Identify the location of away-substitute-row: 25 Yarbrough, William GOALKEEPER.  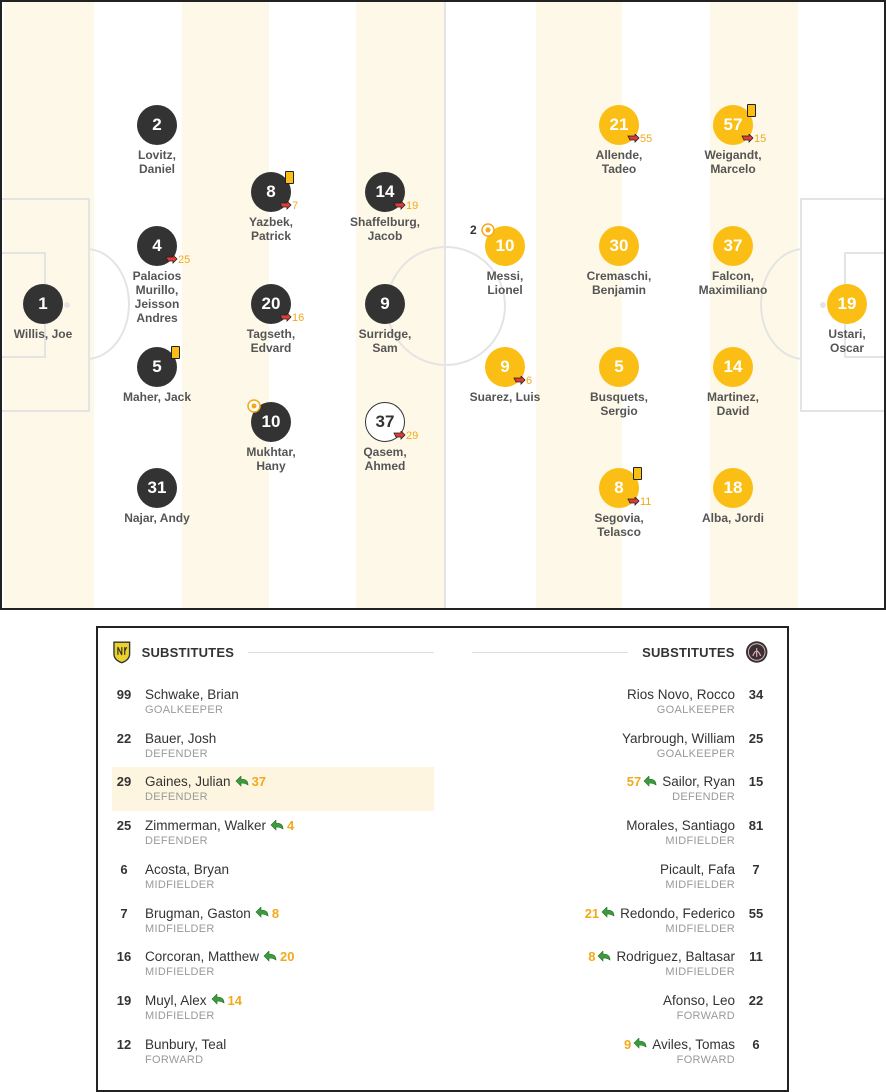
(607, 746).